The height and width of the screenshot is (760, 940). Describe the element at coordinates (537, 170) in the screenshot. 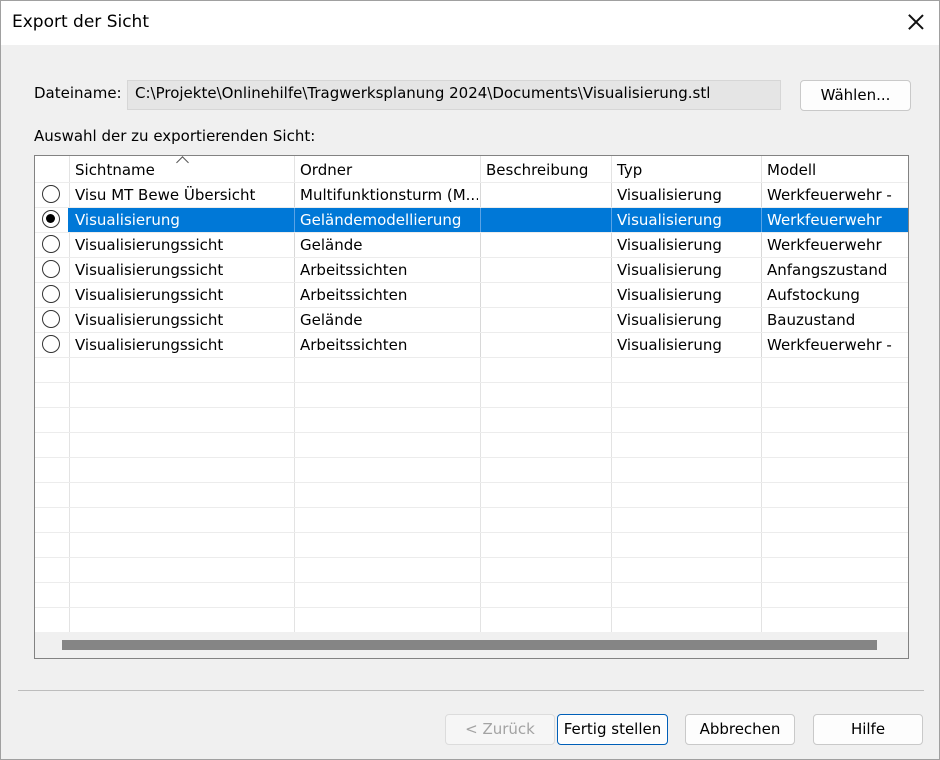

I see `column-header-beschreibung: Beschreibung` at that location.